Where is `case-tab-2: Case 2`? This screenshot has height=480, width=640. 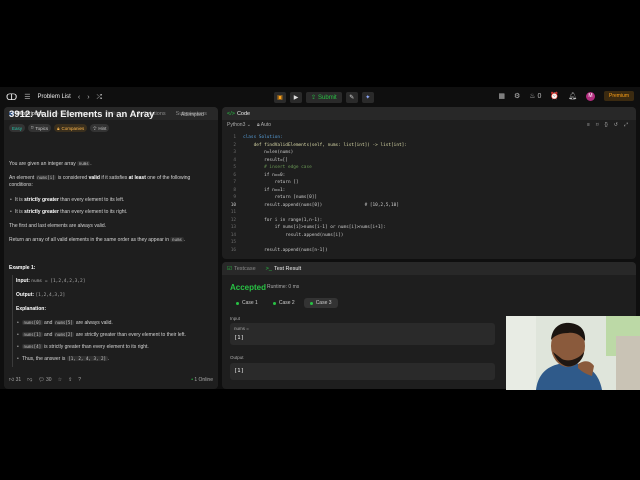
case-tab-2: Case 2 is located at coordinates (284, 303).